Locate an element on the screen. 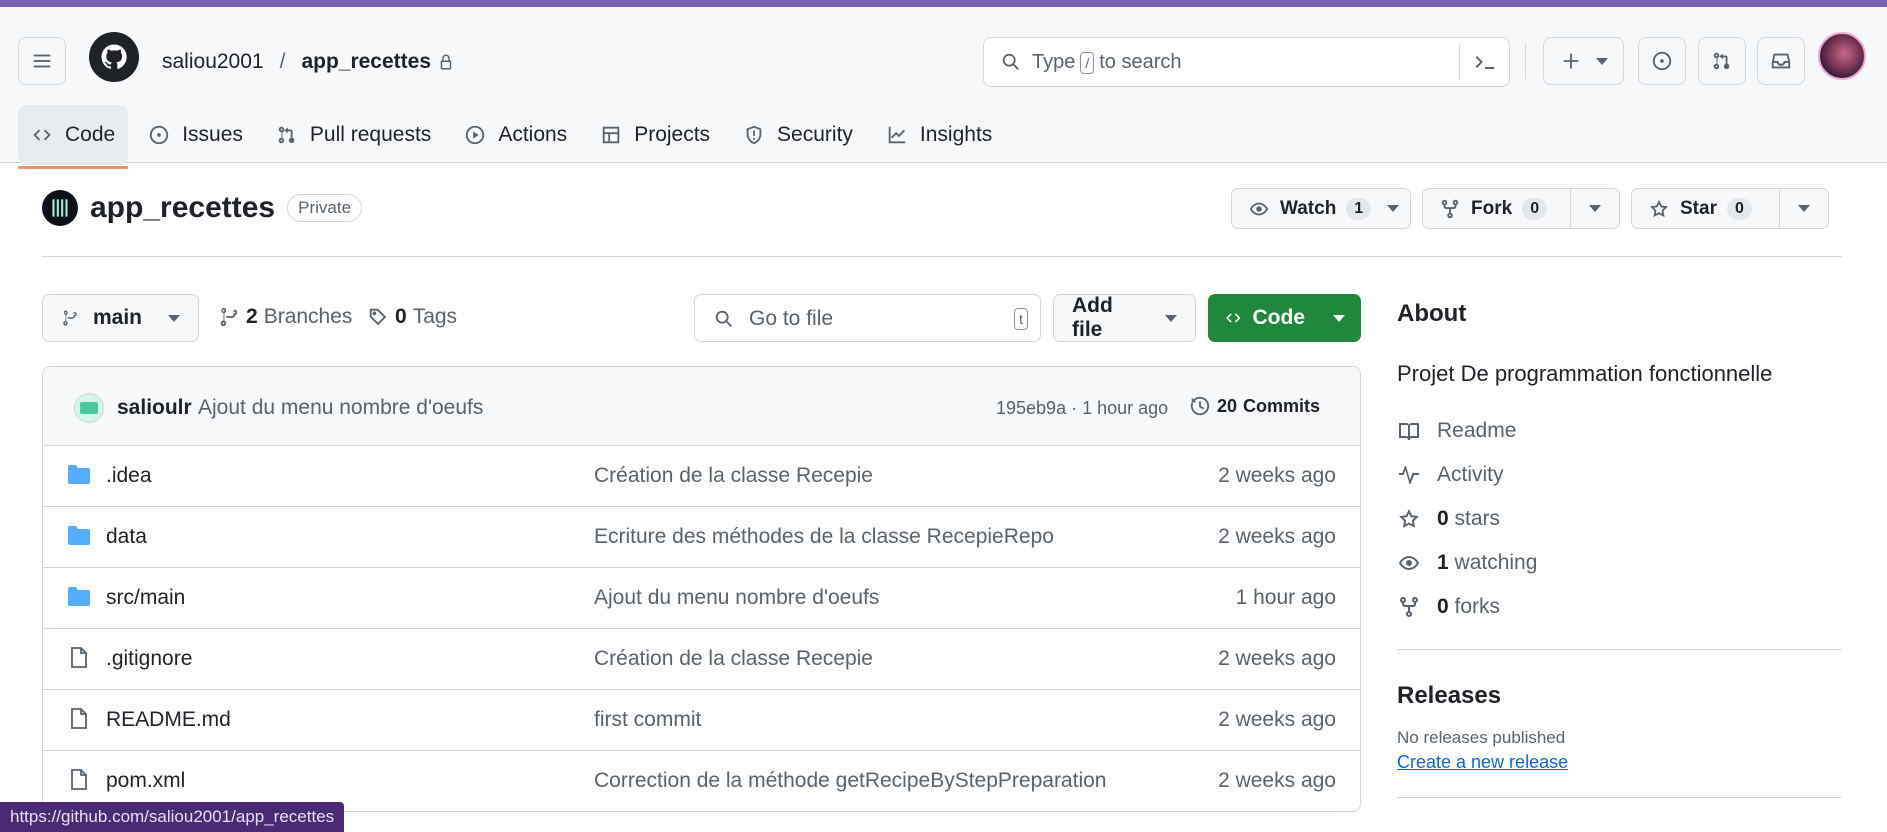 This screenshot has height=832, width=1887. tab-security-label: Security is located at coordinates (815, 134).